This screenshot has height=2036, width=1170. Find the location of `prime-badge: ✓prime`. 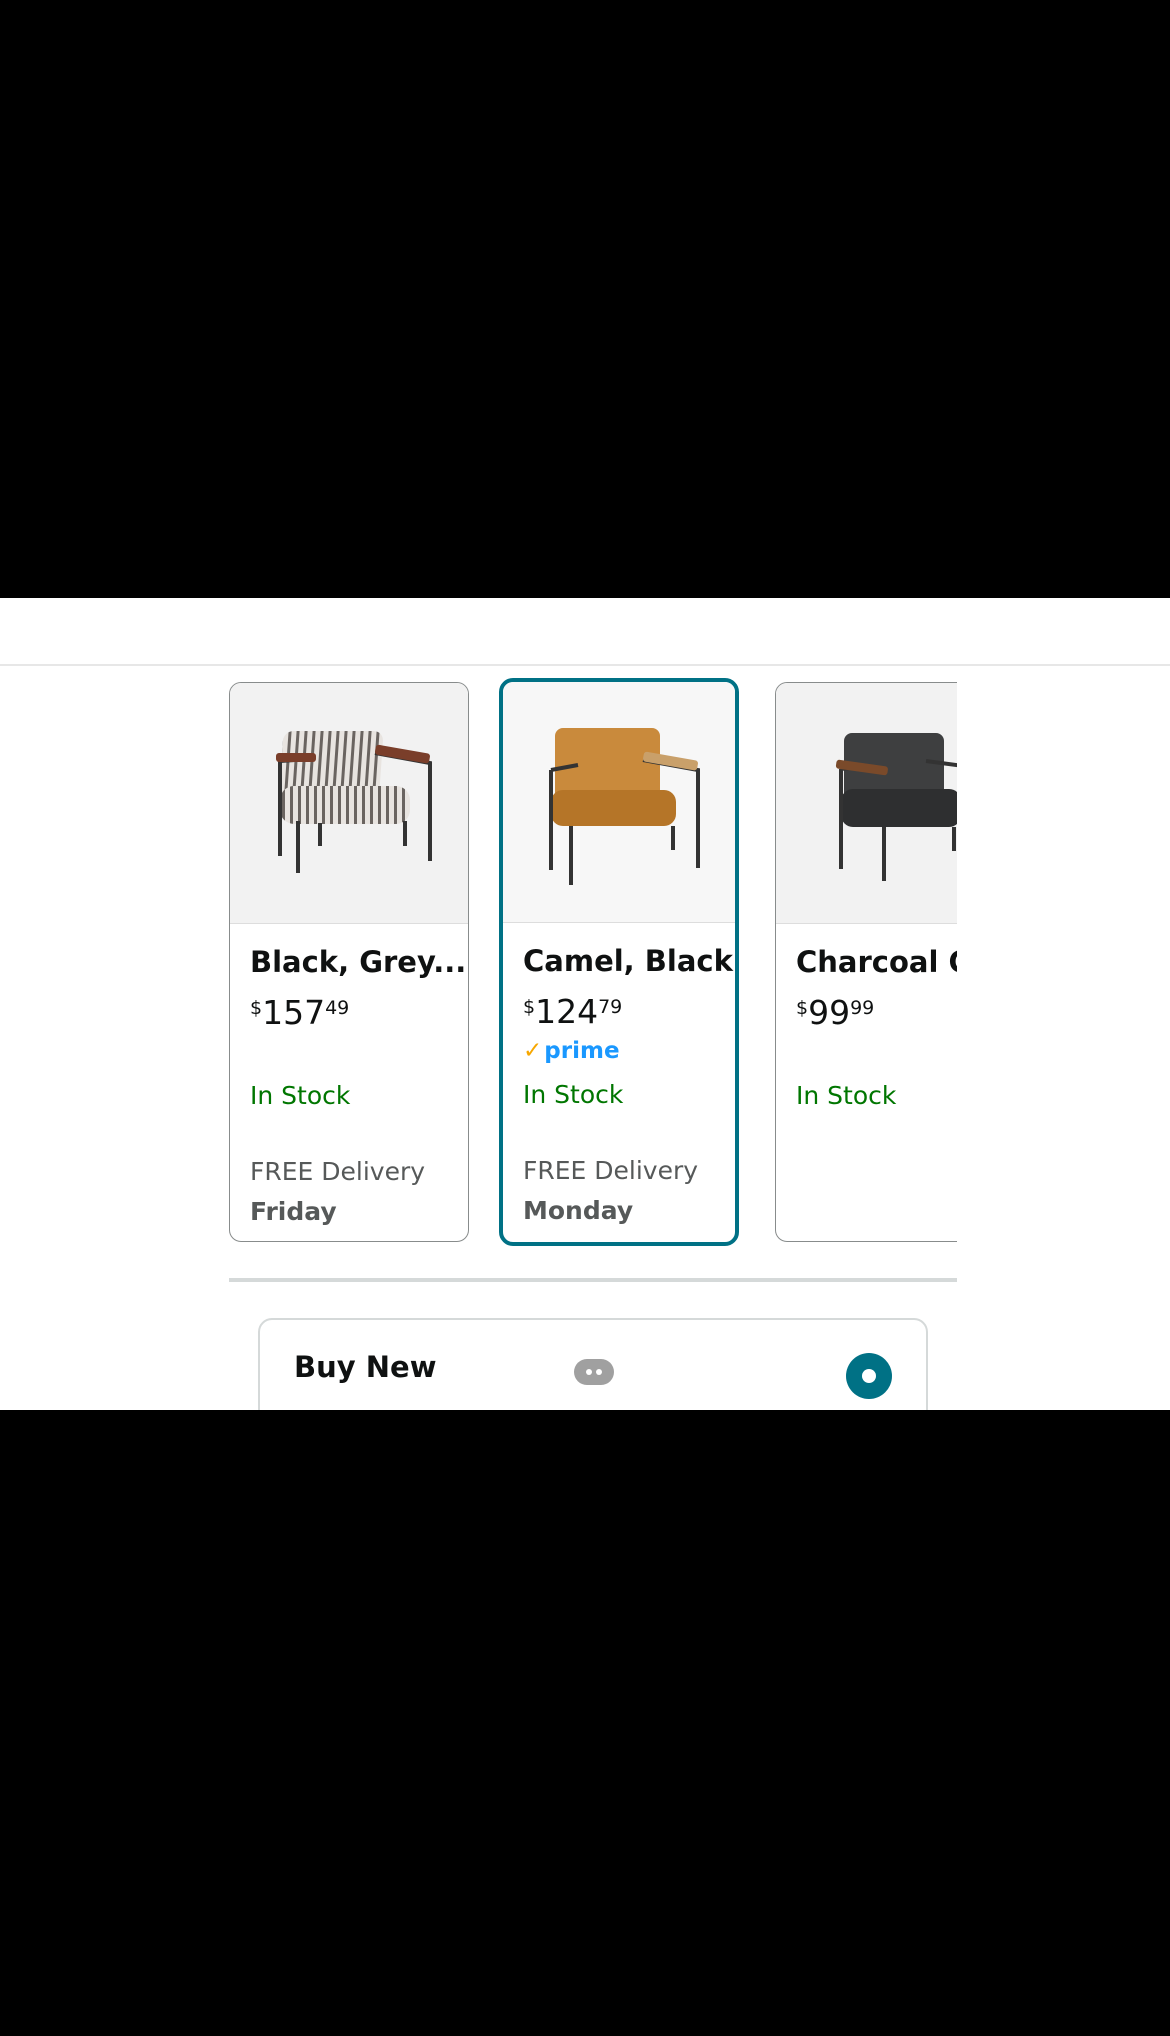

prime-badge: ✓prime is located at coordinates (571, 1051).